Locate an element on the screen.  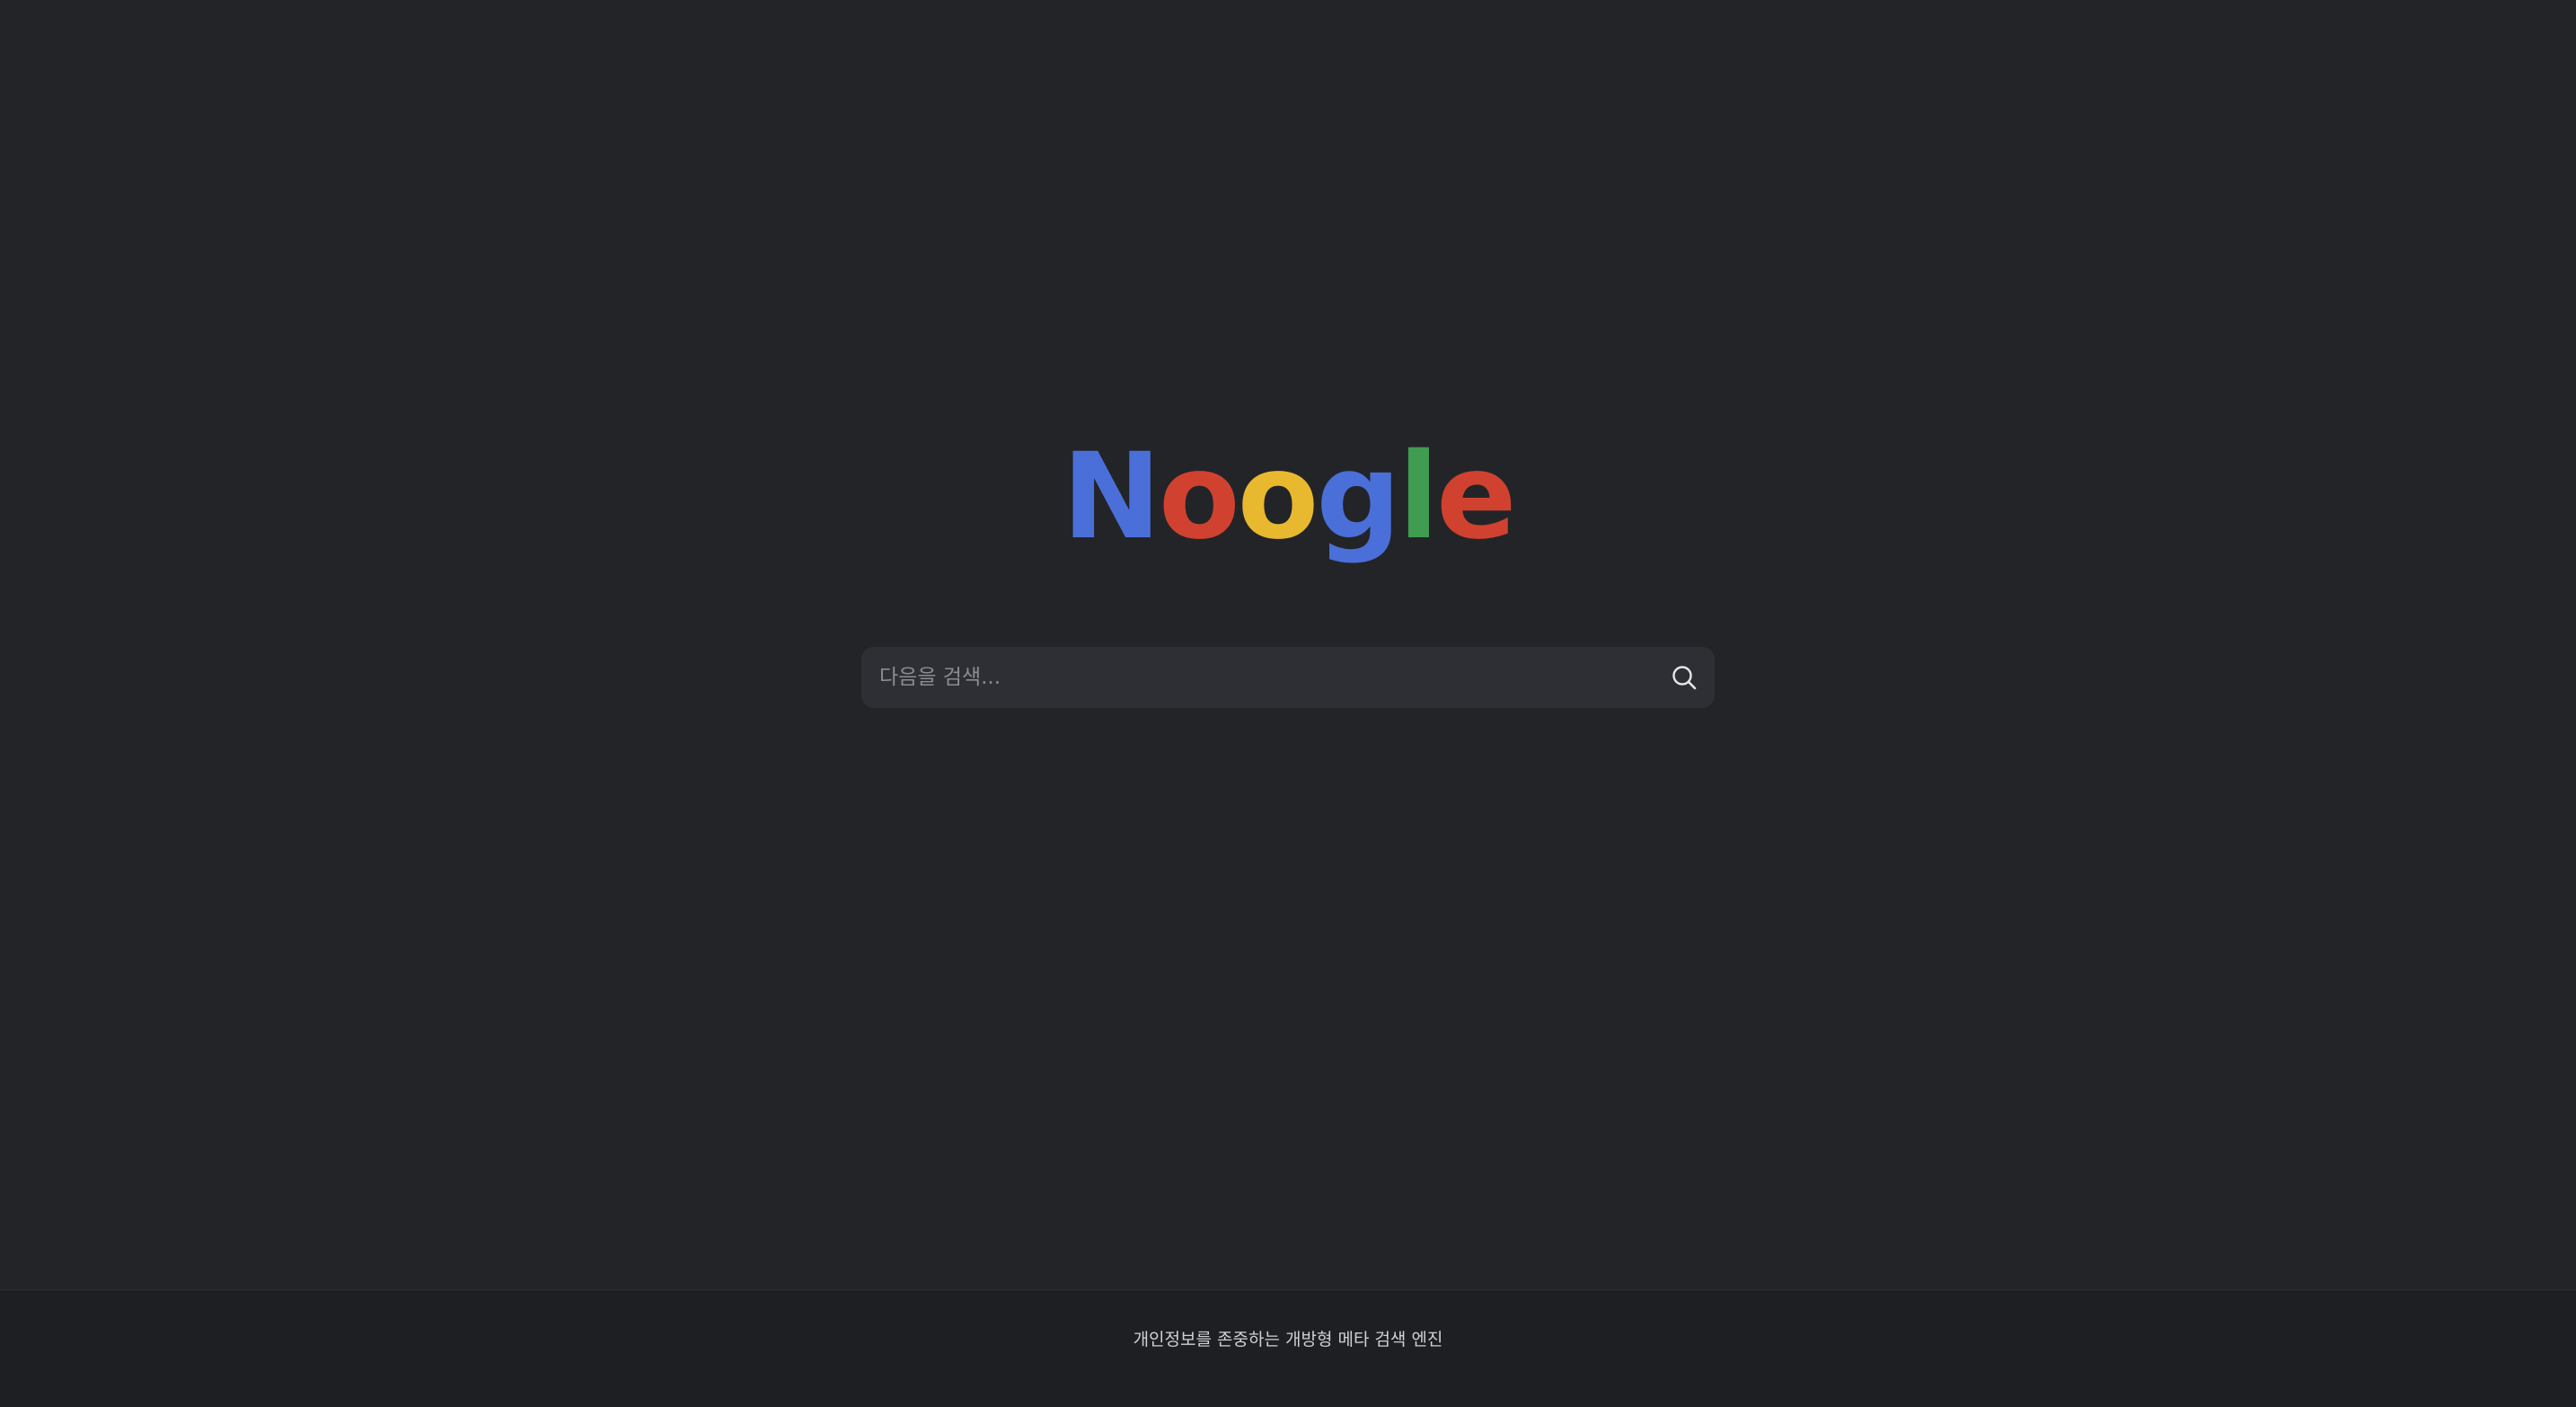
footer-tagline: 개인정보를 존중하는 개방형 메타 검색 엔진 is located at coordinates (1288, 1340).